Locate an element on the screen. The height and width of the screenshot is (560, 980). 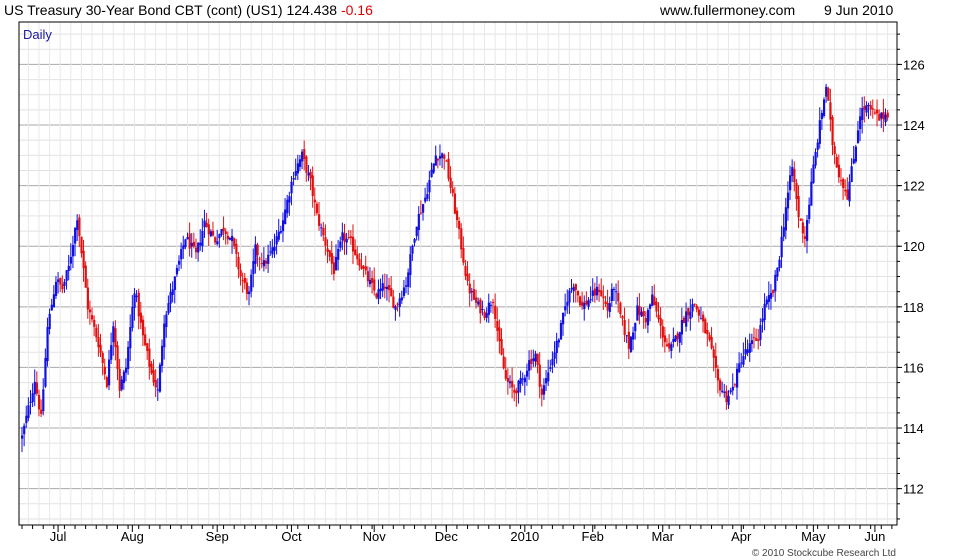
x-axis: Jul Aug Sep Oct Nov Dec 2010 Feb Mar Apr May Jun is located at coordinates (457, 534).